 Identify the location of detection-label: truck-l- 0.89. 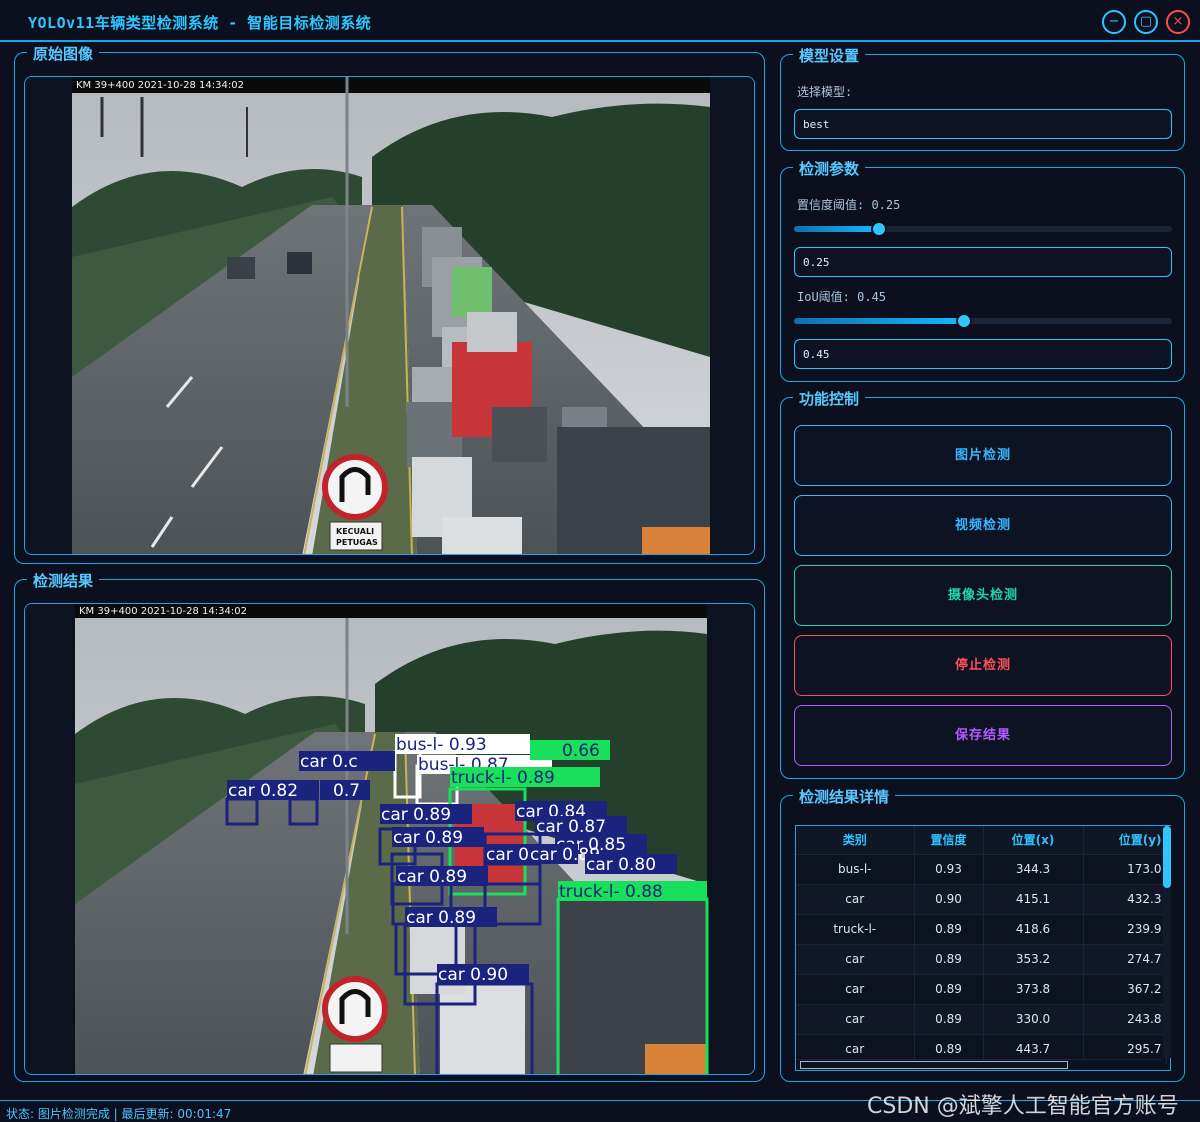
(503, 778).